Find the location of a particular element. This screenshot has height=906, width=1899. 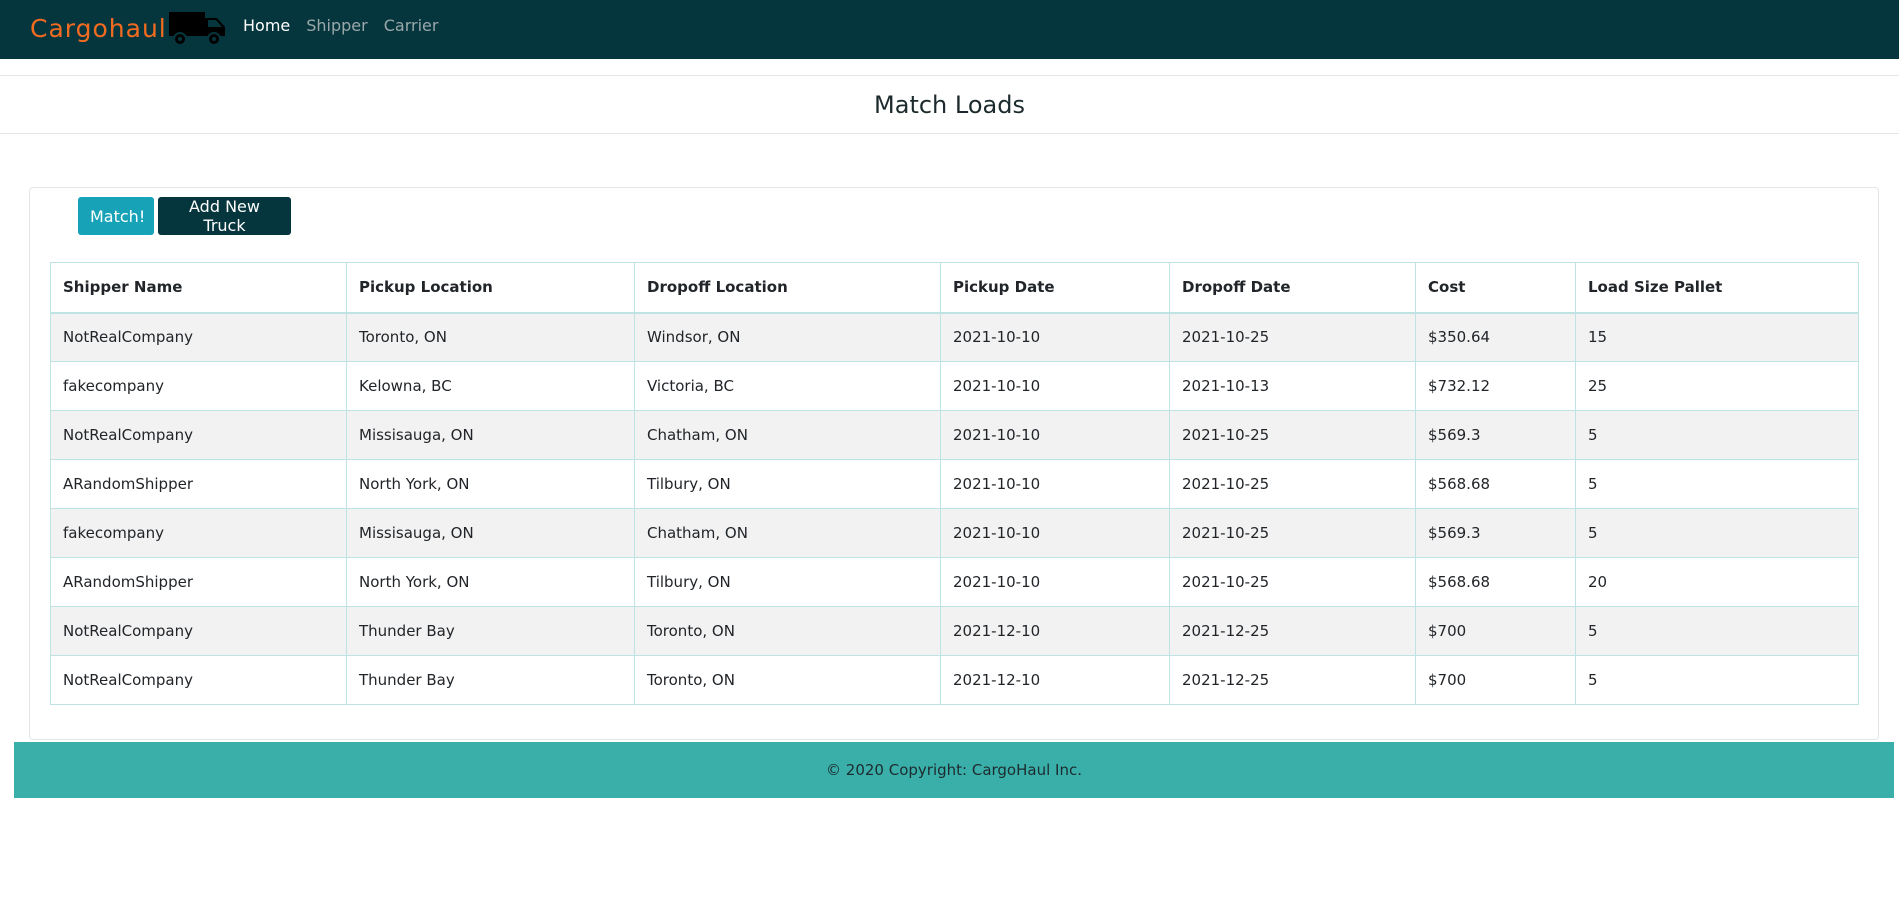

cell-load-size: 20 is located at coordinates (1717, 582).